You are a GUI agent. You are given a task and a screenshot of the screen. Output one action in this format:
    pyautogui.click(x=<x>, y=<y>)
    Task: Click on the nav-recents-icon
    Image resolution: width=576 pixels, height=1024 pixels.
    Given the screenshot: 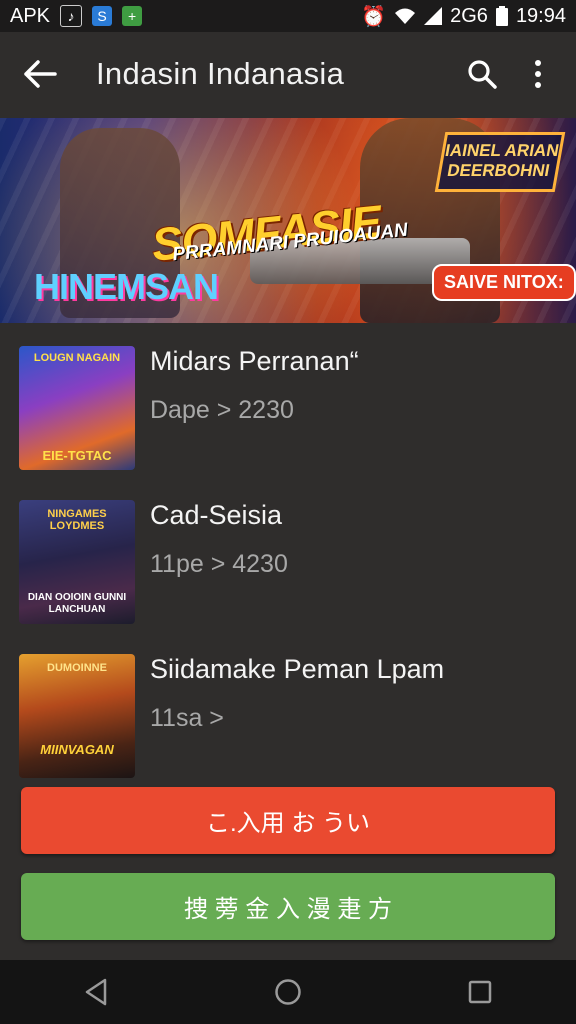 What is the action you would take?
    pyautogui.click(x=480, y=992)
    